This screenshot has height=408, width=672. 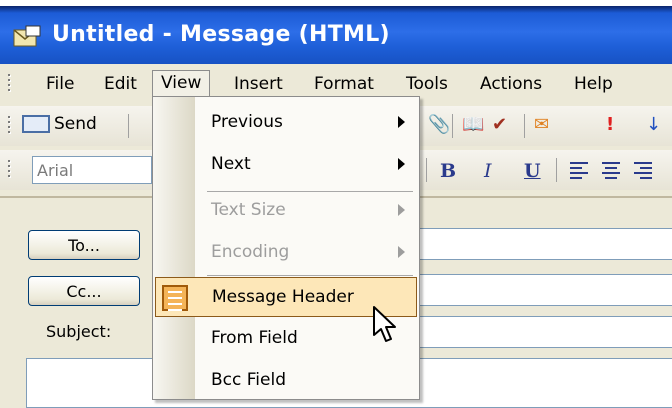 What do you see at coordinates (231, 164) in the screenshot?
I see `menu-item-label: Next` at bounding box center [231, 164].